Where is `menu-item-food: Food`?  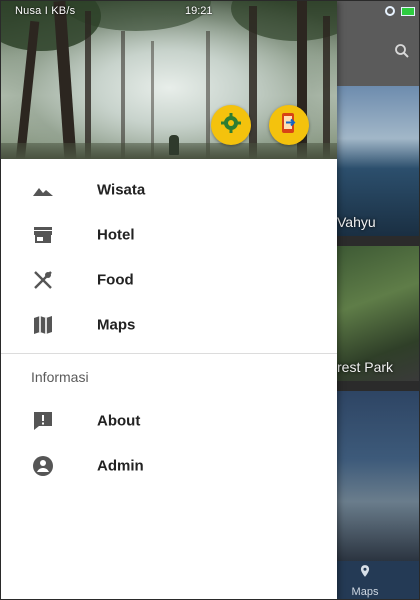
menu-item-food: Food is located at coordinates (169, 279).